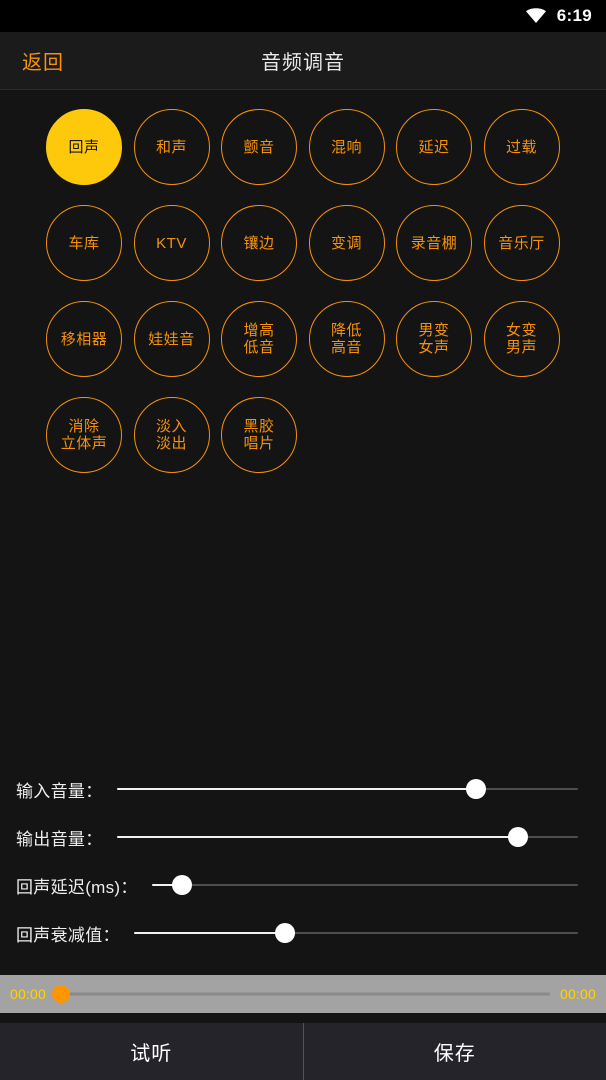 The height and width of the screenshot is (1080, 606). Describe the element at coordinates (346, 339) in the screenshot. I see `effect-circle: 降低 高音` at that location.